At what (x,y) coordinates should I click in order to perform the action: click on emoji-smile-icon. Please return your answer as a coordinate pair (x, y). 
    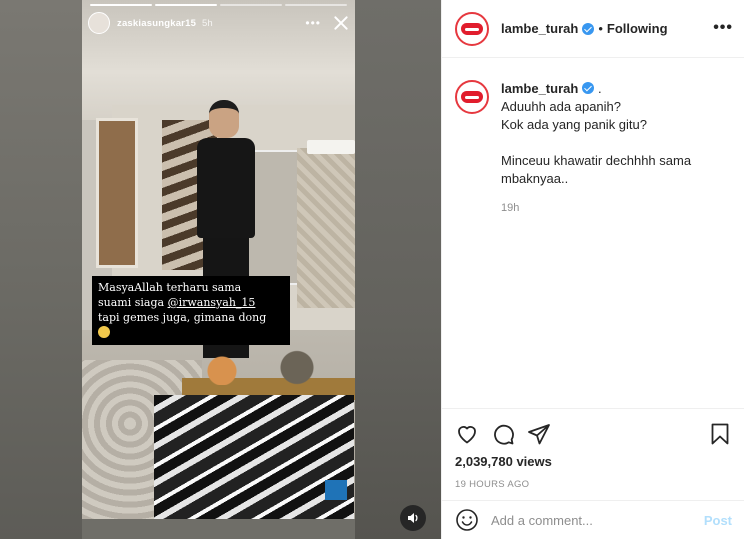
    Looking at the image, I should click on (467, 520).